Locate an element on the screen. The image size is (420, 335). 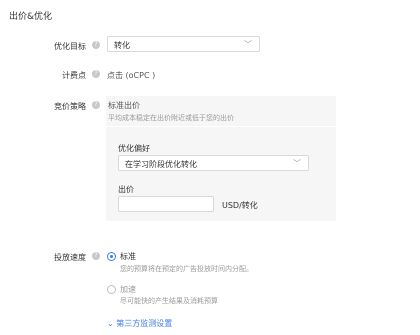
delivery-speed-standard-title: 标准 is located at coordinates (128, 256).